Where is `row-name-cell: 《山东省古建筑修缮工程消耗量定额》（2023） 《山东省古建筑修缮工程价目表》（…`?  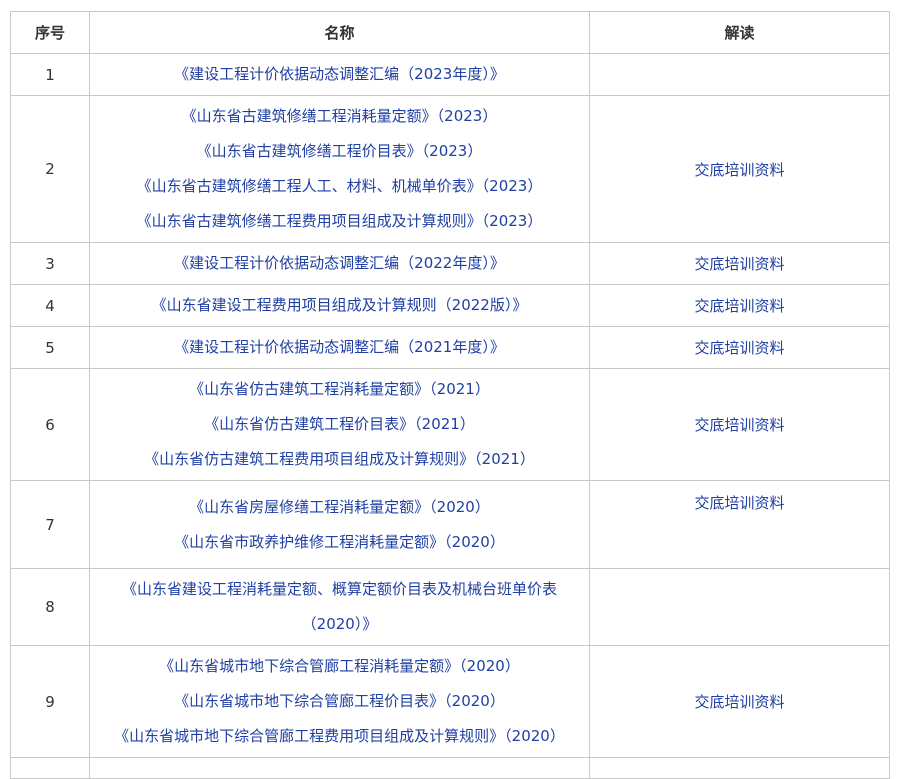 row-name-cell: 《山东省古建筑修缮工程消耗量定额》（2023） 《山东省古建筑修缮工程价目表》（… is located at coordinates (339, 169).